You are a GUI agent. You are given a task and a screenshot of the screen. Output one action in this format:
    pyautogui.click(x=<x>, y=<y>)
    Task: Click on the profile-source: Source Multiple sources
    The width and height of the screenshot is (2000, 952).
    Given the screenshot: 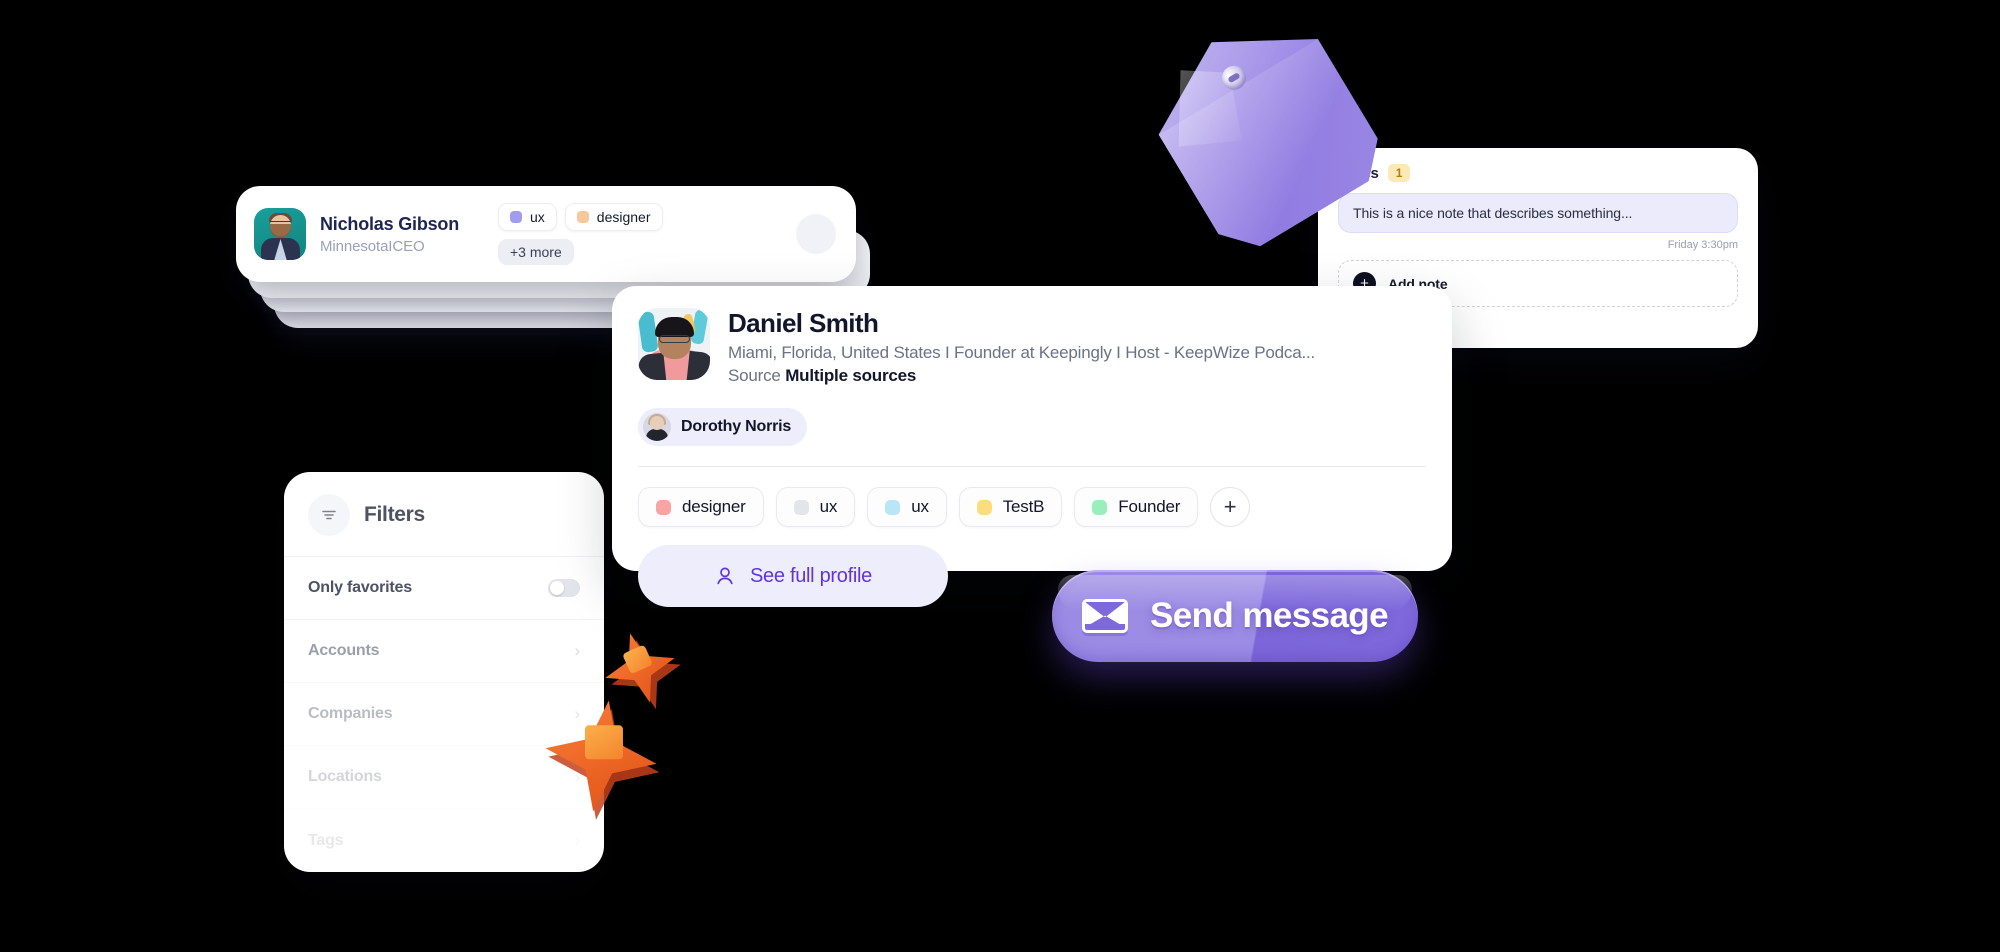 What is the action you would take?
    pyautogui.click(x=1021, y=376)
    